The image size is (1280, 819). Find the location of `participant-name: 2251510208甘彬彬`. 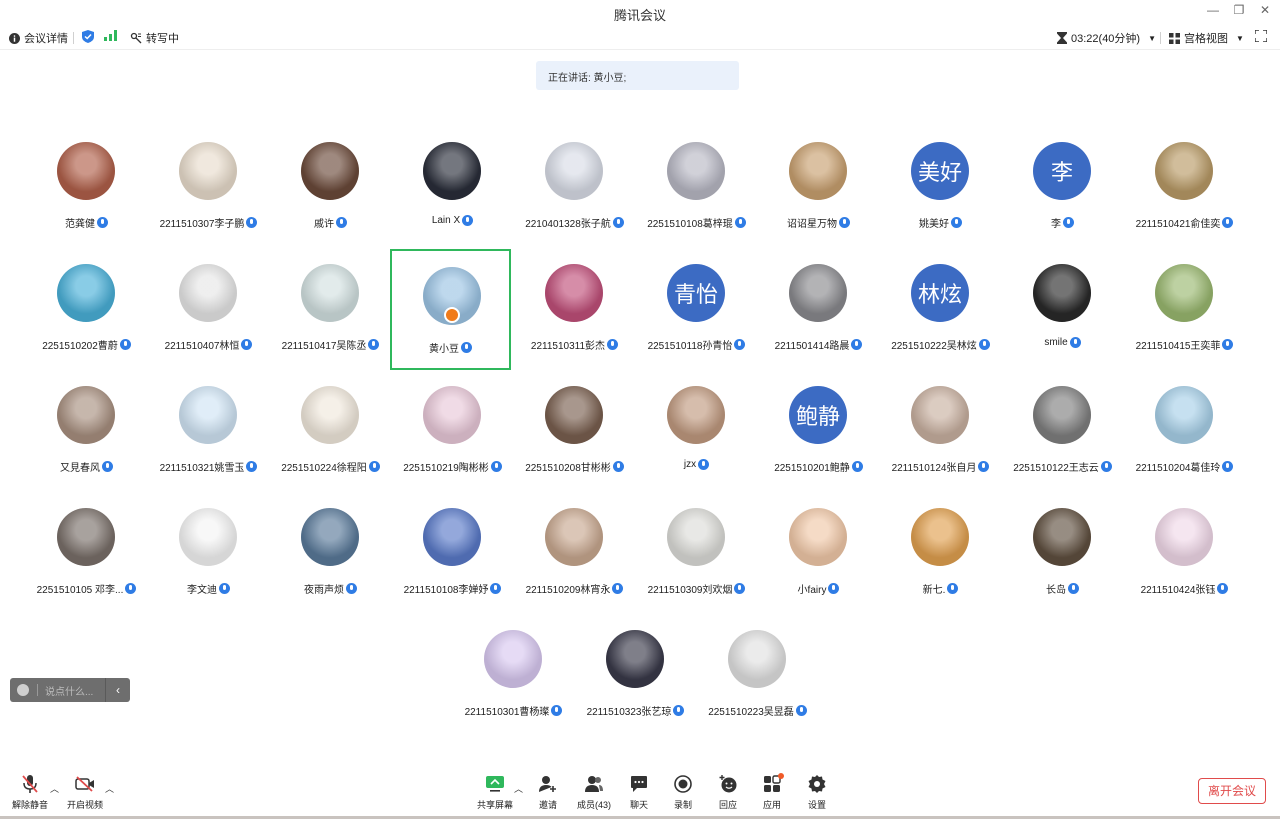

participant-name: 2251510208甘彬彬 is located at coordinates (568, 468).